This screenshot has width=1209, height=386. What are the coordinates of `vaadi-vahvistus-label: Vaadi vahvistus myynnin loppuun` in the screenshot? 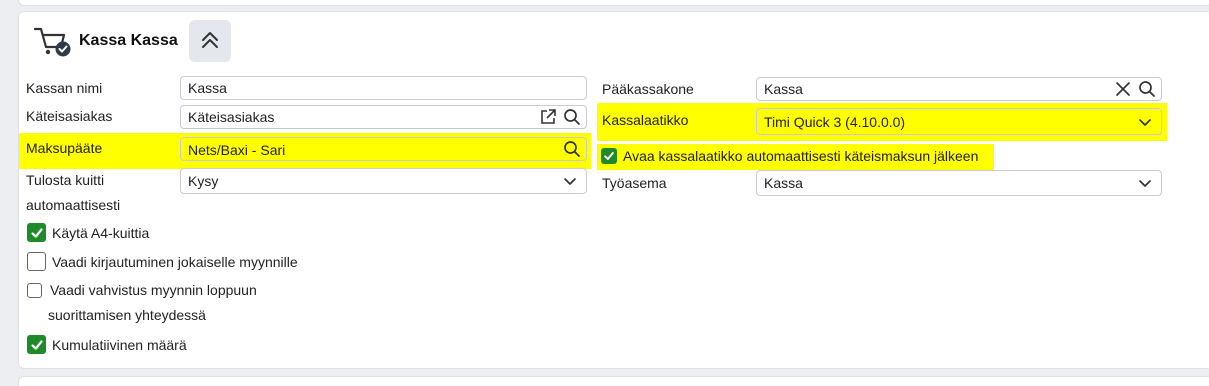 It's located at (153, 290).